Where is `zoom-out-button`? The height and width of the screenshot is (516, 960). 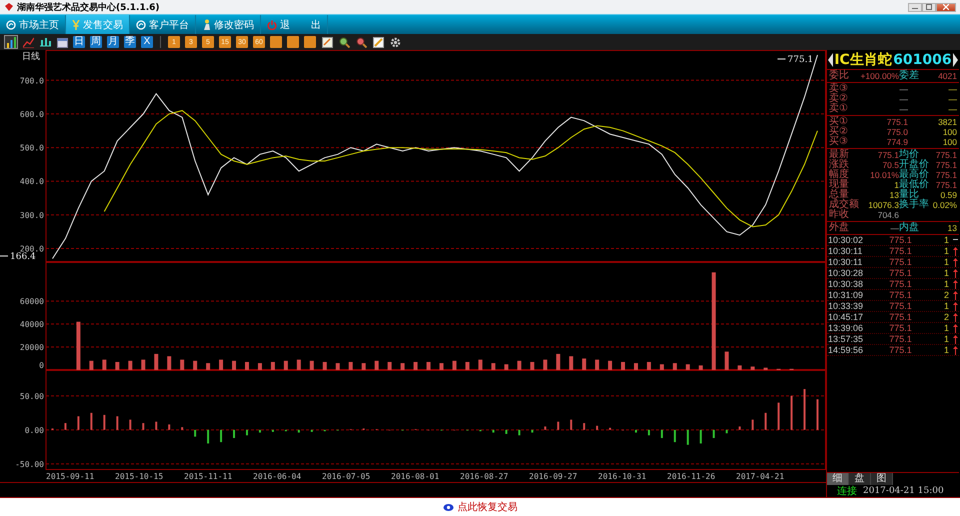 zoom-out-button is located at coordinates (361, 42).